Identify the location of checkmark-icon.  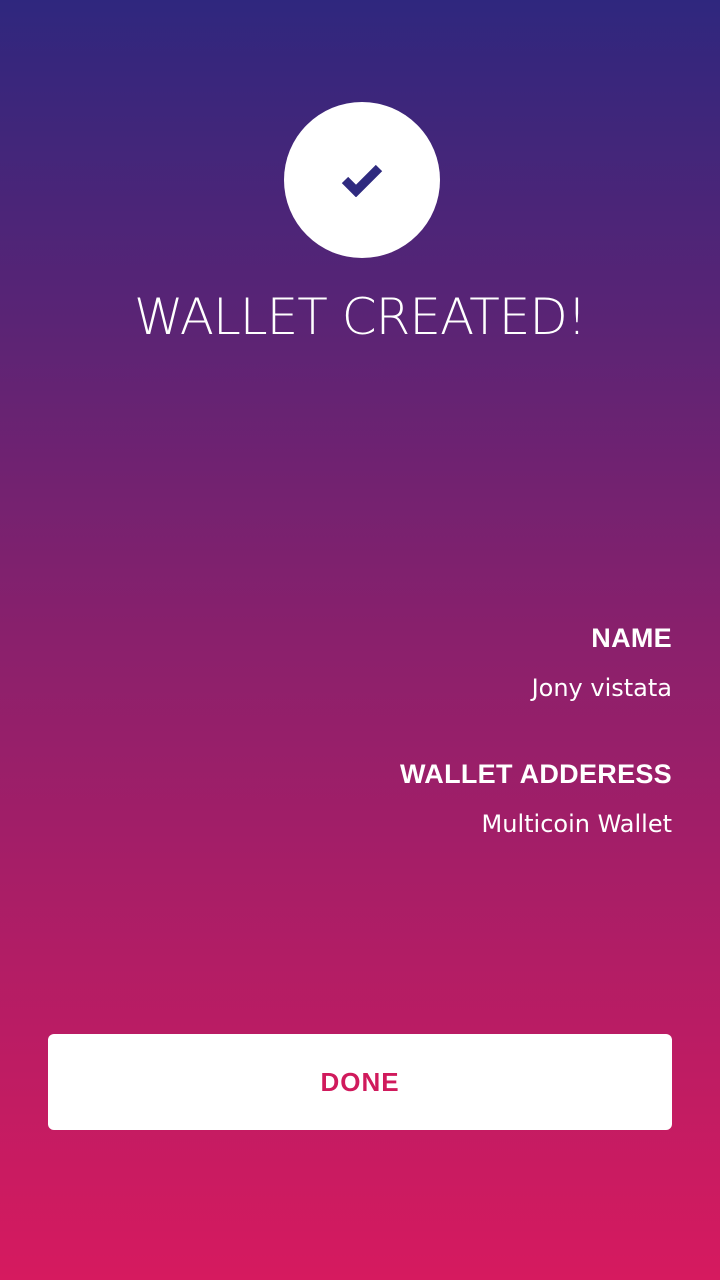
(362, 180).